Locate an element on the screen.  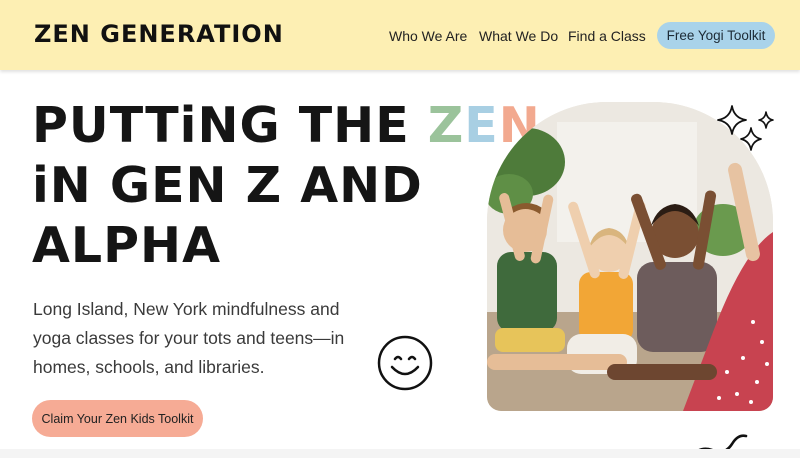
smiley-face-icon is located at coordinates (405, 363).